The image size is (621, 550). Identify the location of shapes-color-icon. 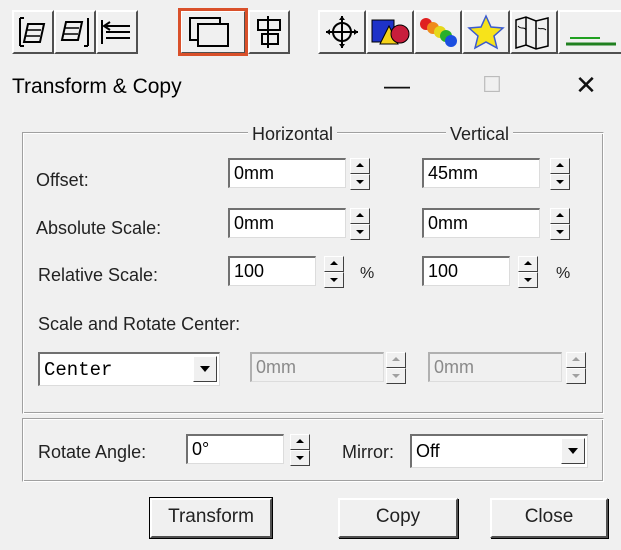
(390, 32).